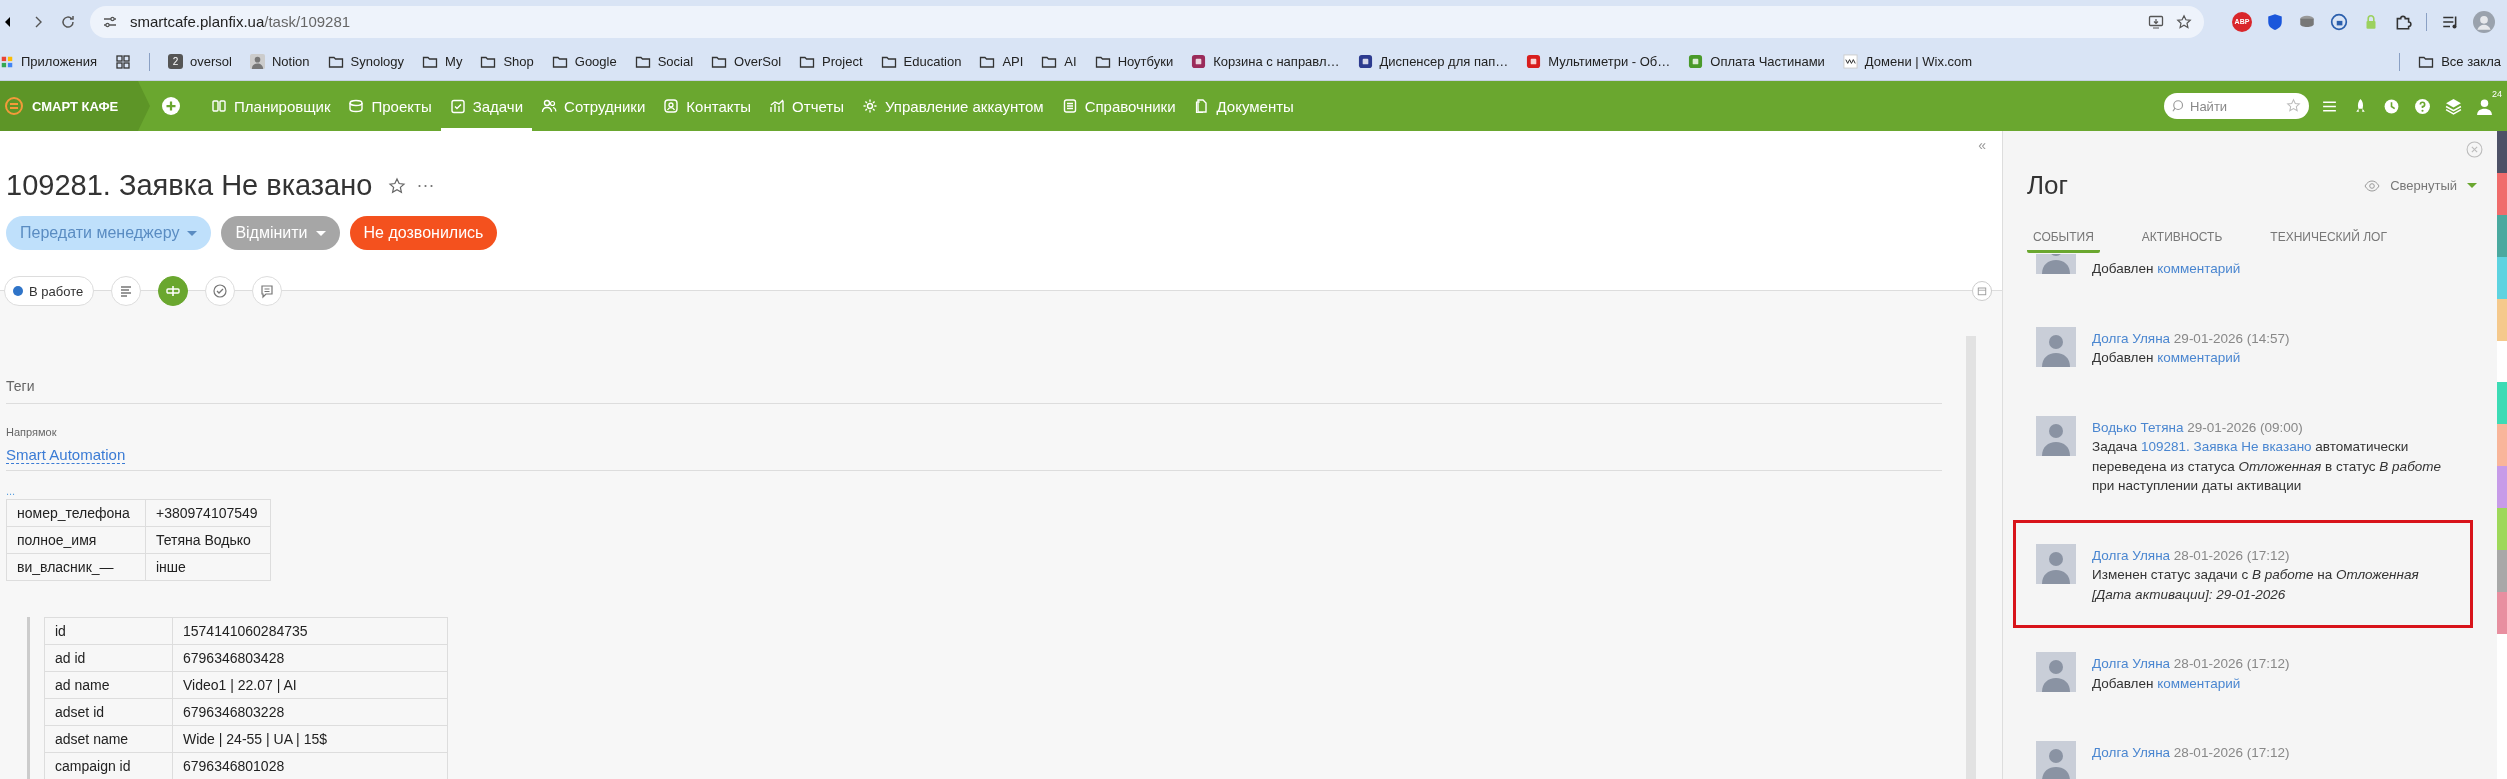 This screenshot has height=779, width=2507. Describe the element at coordinates (310, 658) in the screenshot. I see `table-cell: 6796346803428` at that location.